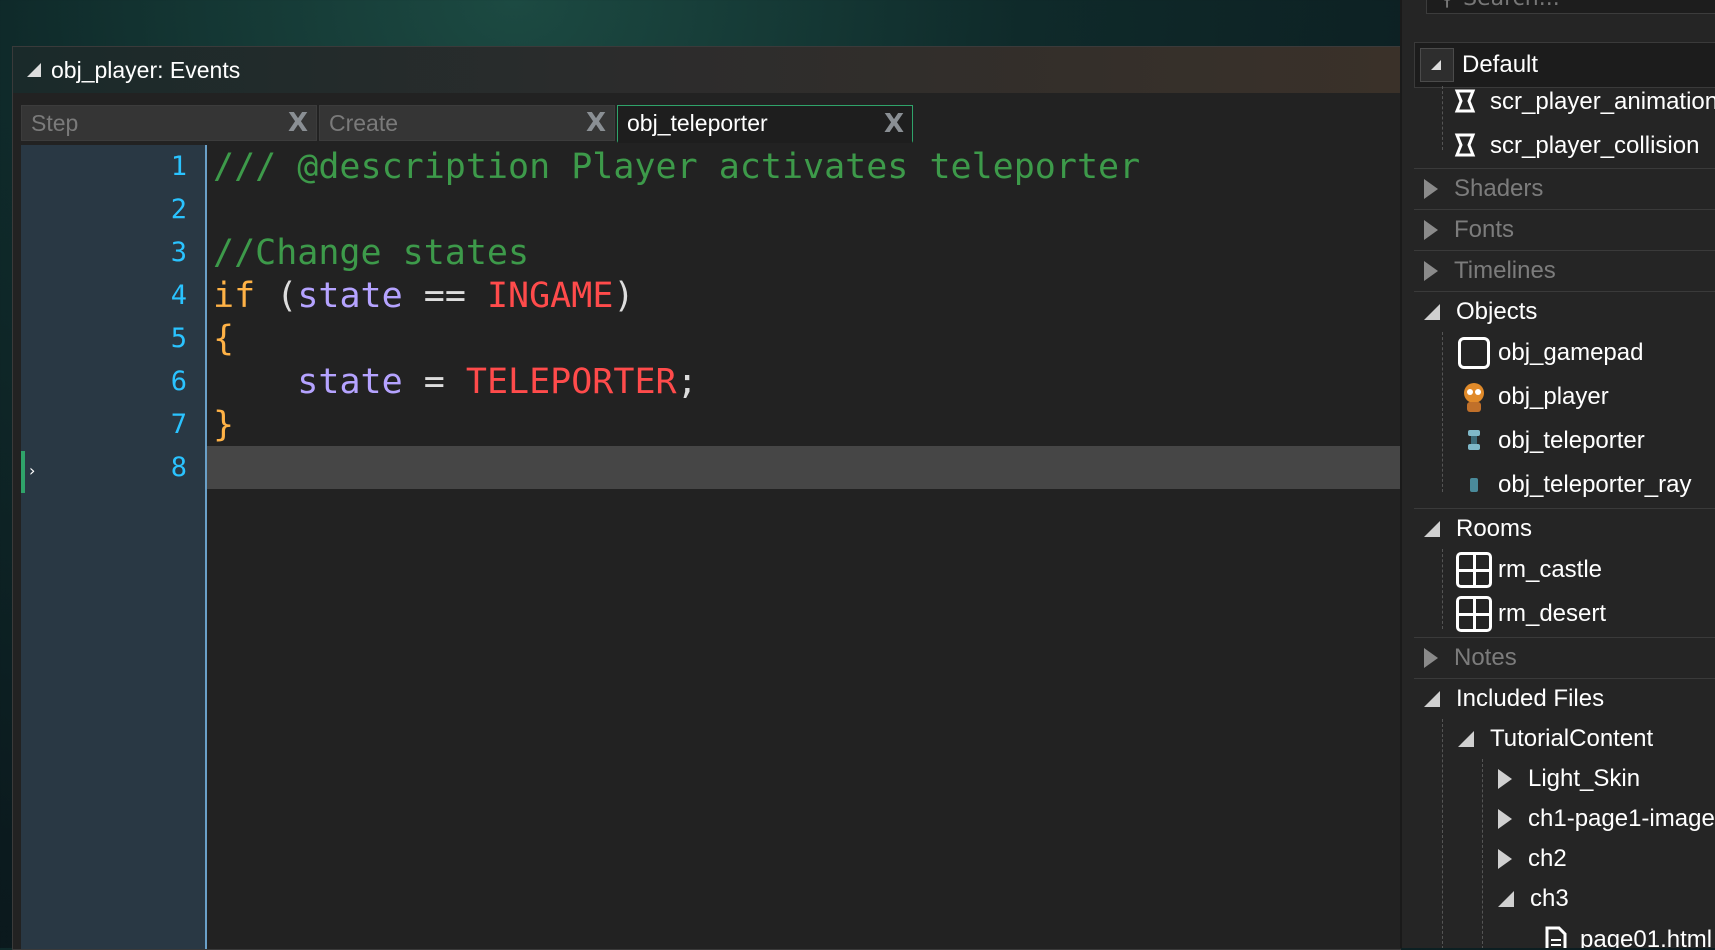 Image resolution: width=1715 pixels, height=950 pixels. I want to click on tree-folder-ch3: ch3, so click(1528, 899).